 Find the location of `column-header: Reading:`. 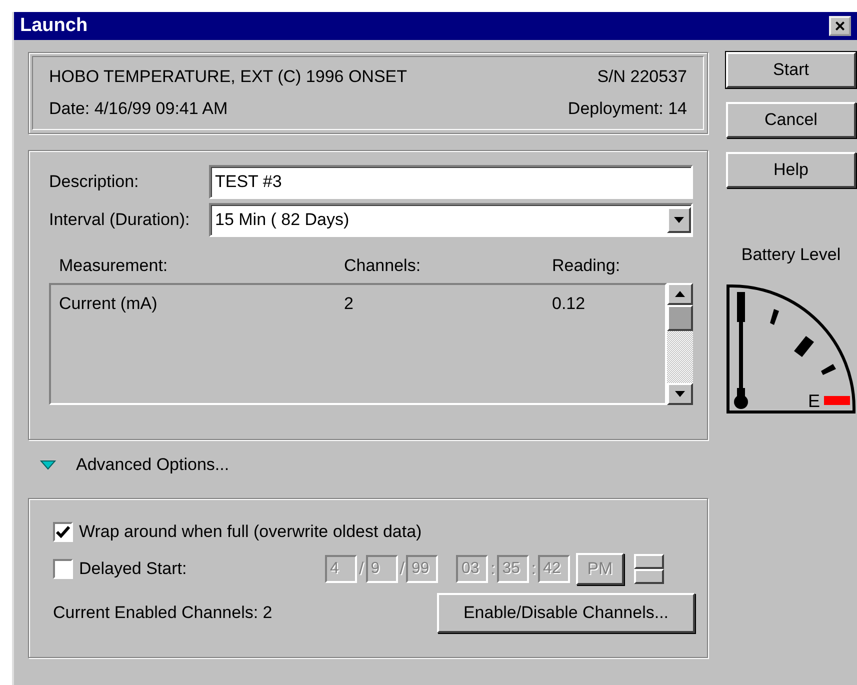

column-header: Reading: is located at coordinates (586, 266).